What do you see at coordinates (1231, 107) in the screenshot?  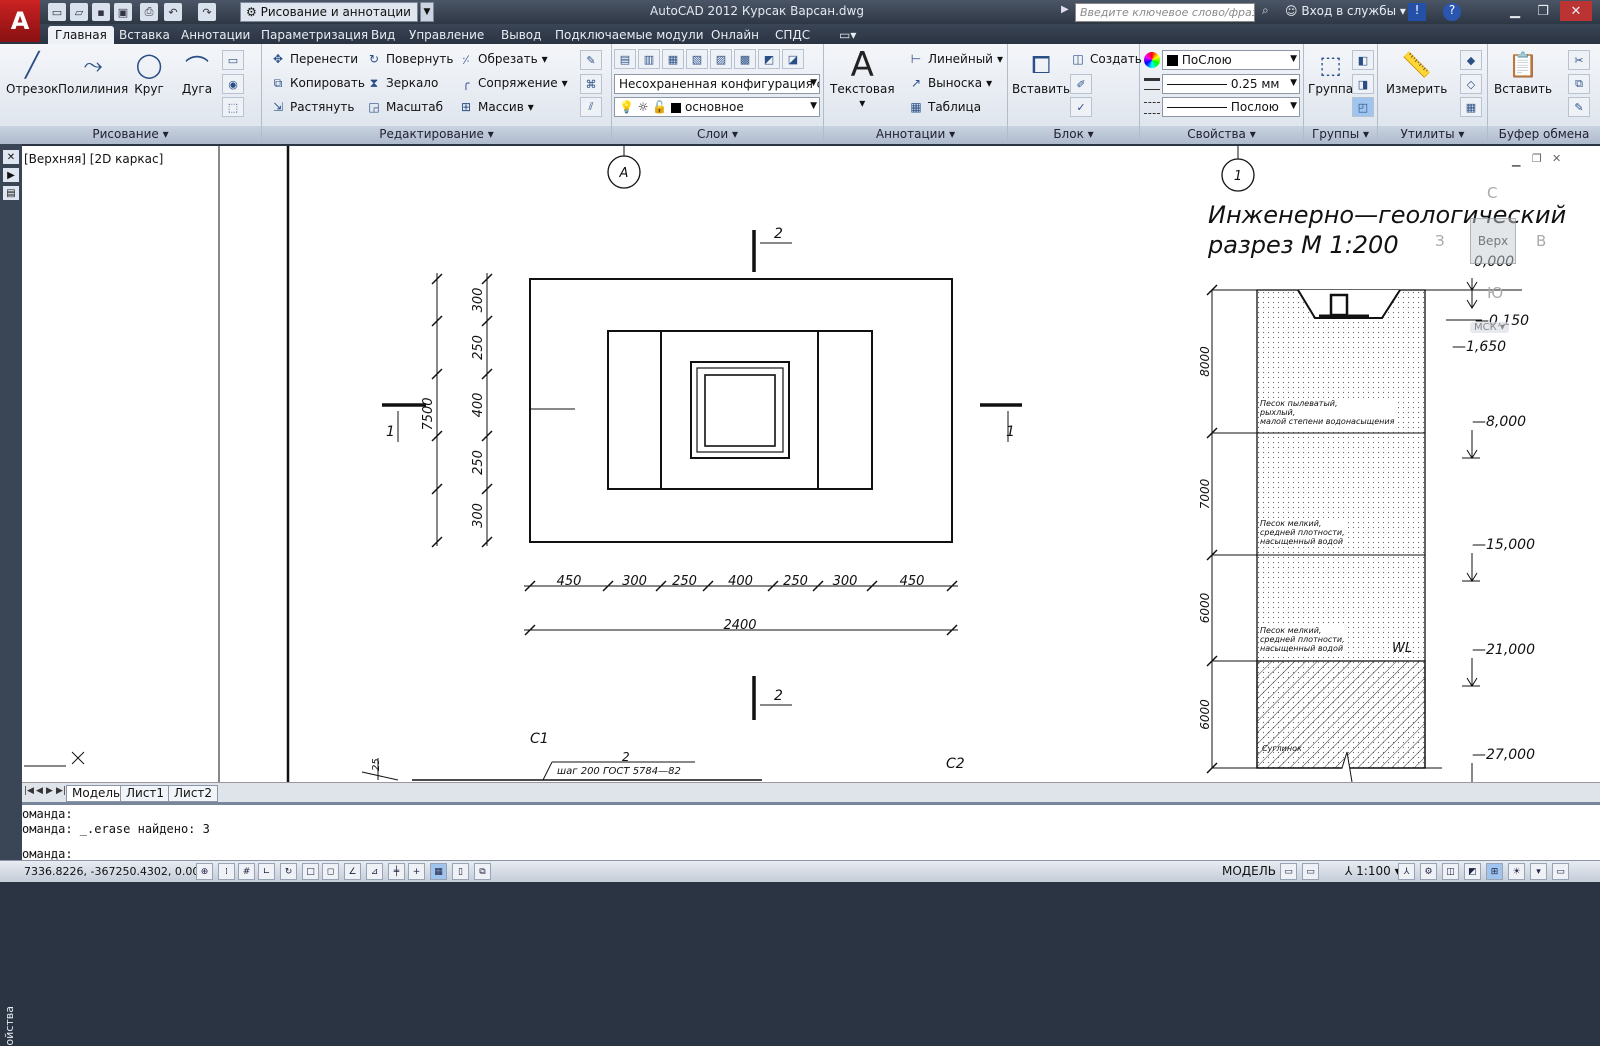 I see `linetype-dropdown: Послою ▼` at bounding box center [1231, 107].